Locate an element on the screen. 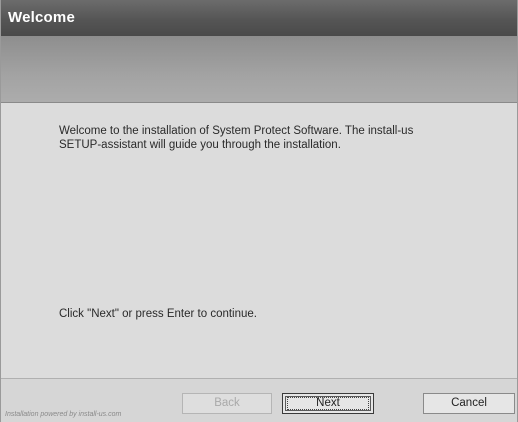 The image size is (518, 422). back-button: Back is located at coordinates (227, 403).